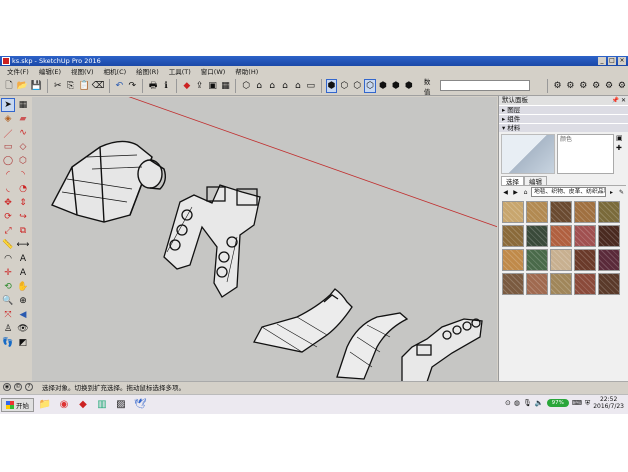 The image size is (628, 472). I want to click on extension-icon-5: ⚙, so click(609, 86).